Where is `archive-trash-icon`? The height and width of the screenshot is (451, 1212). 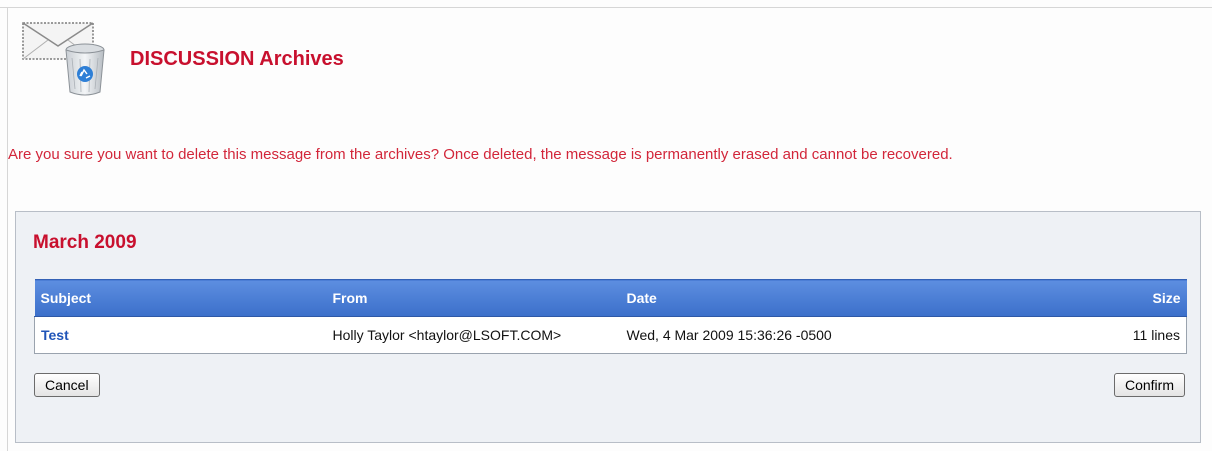 archive-trash-icon is located at coordinates (63, 59).